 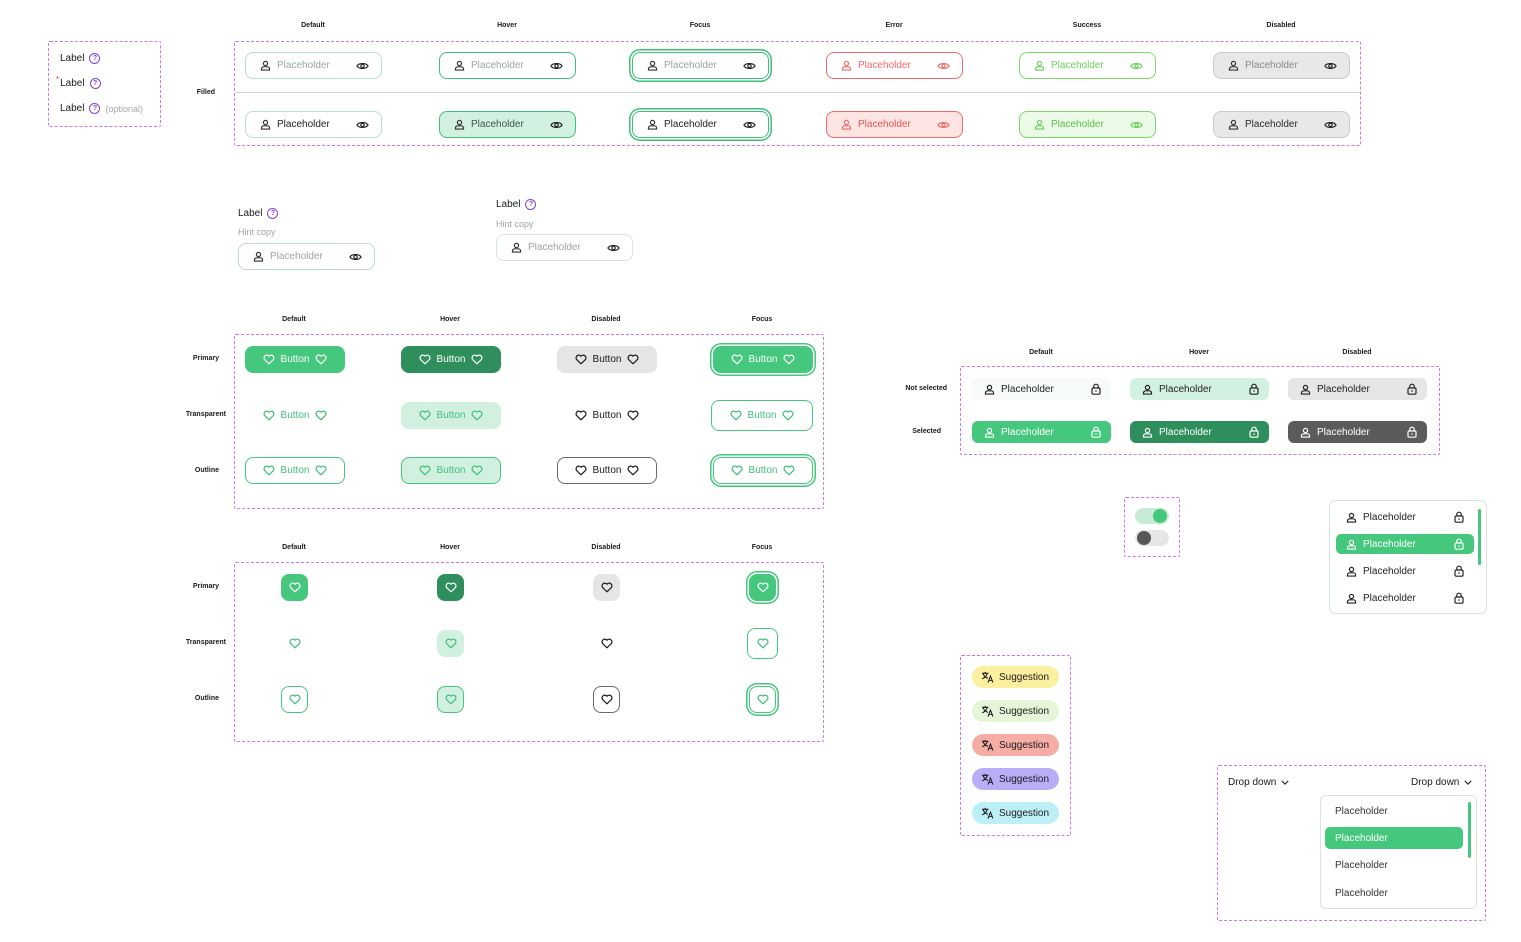 I want to click on select-item-default: Placeholder, so click(x=1041, y=389).